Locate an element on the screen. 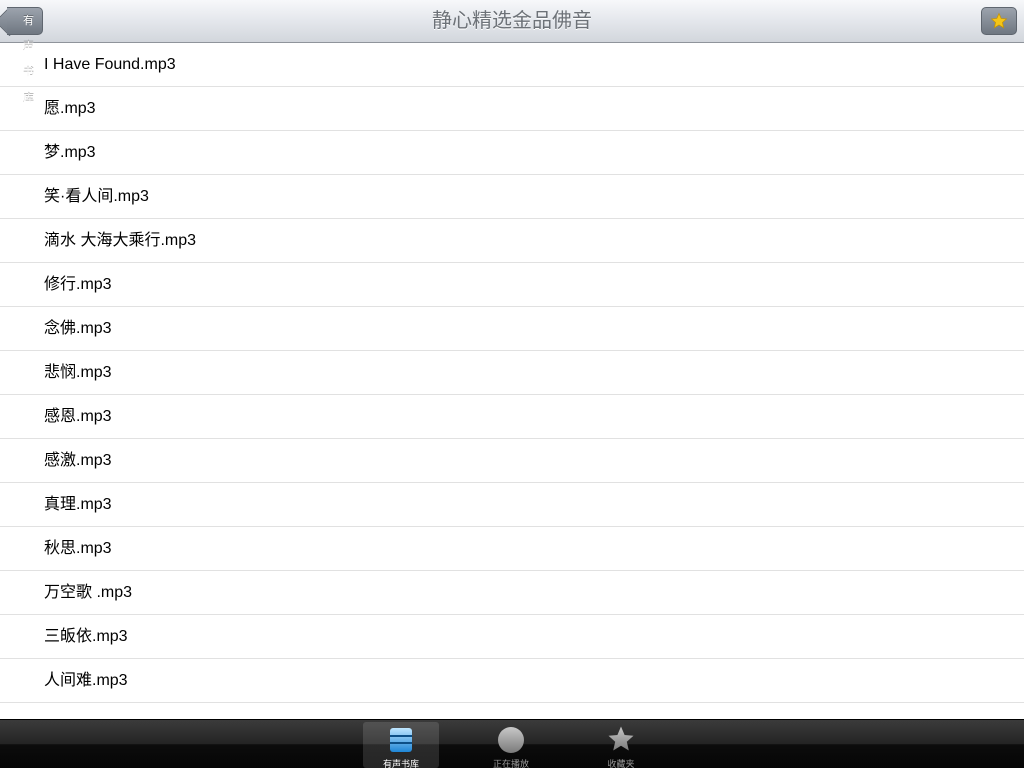  list-item: 念佛.mp3 is located at coordinates (512, 329).